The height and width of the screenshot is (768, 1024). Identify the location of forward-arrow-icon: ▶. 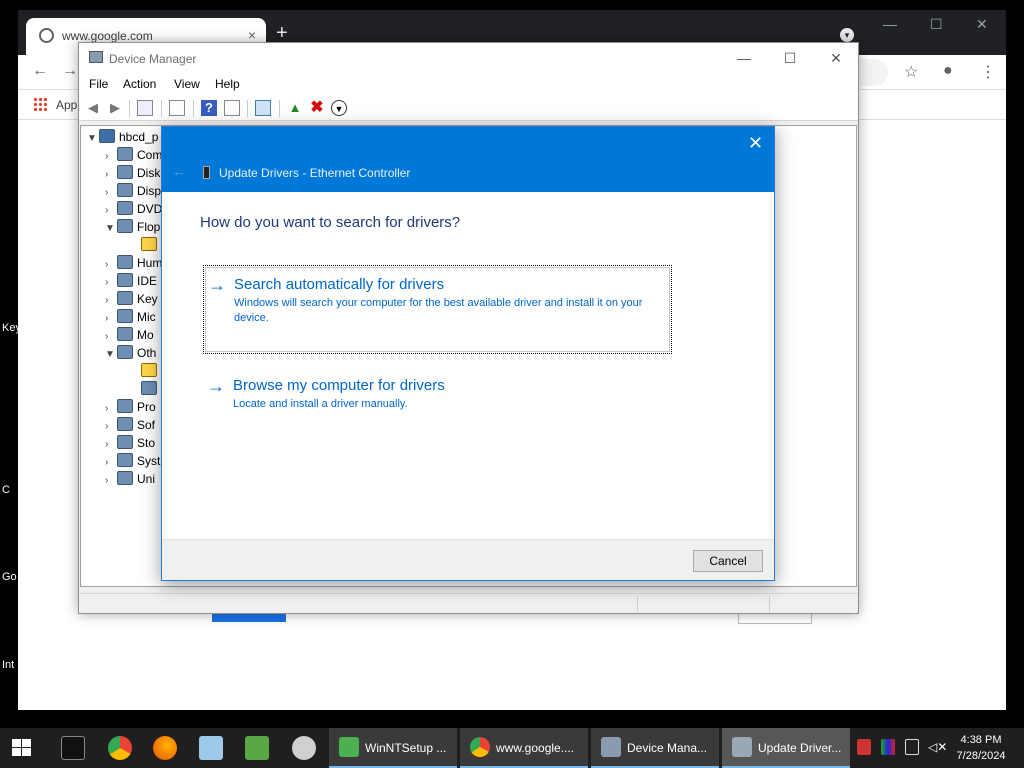
(115, 108).